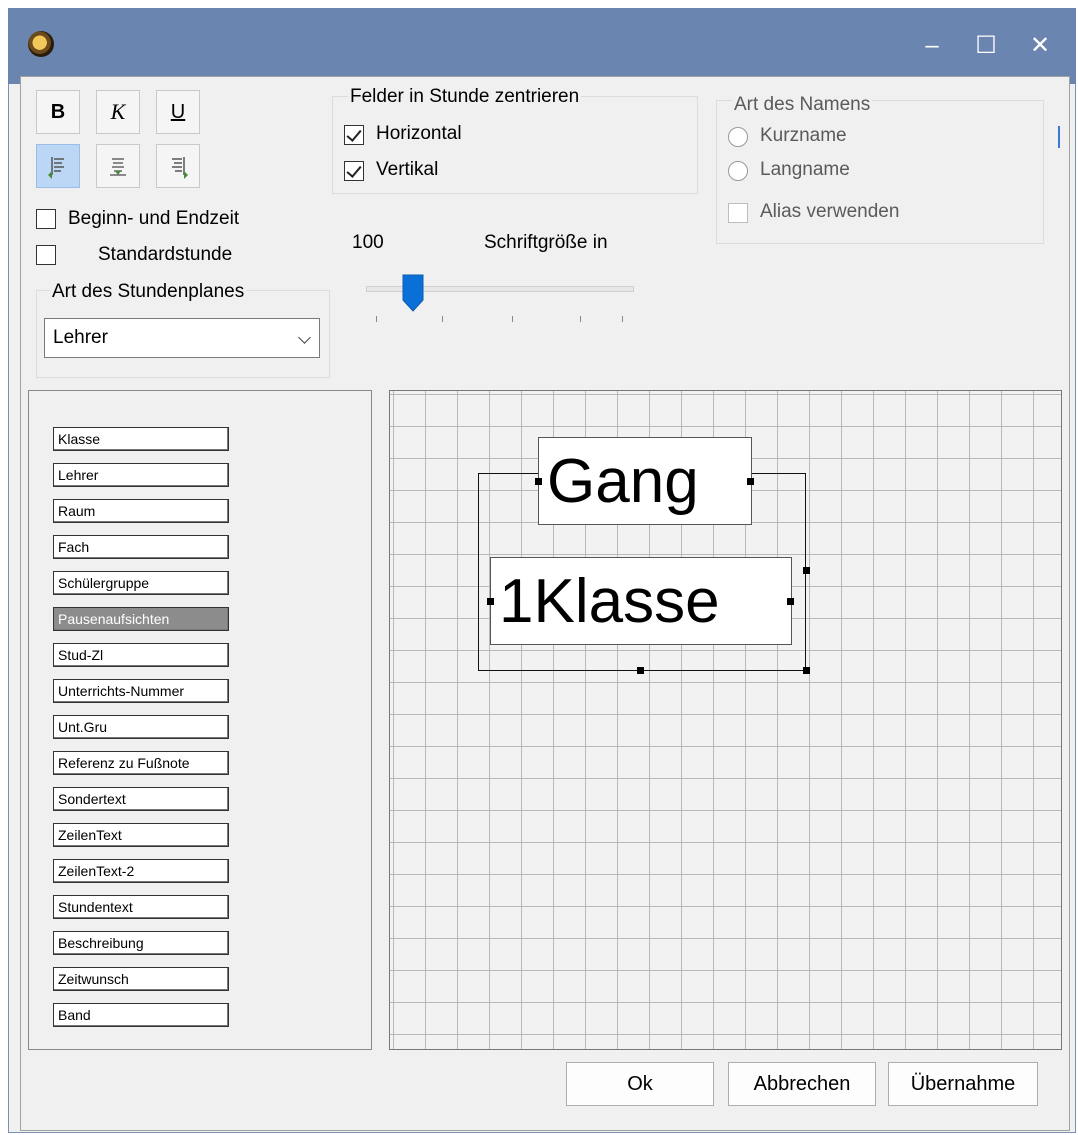 The width and height of the screenshot is (1078, 1135). Describe the element at coordinates (1040, 46) in the screenshot. I see `close-button: ✕` at that location.